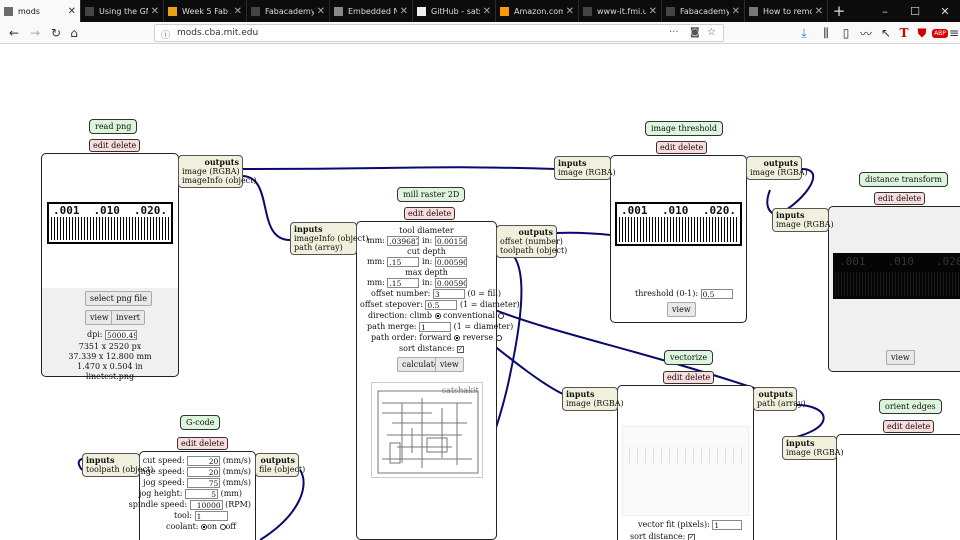 The height and width of the screenshot is (540, 960). Describe the element at coordinates (430, 213) in the screenshot. I see `edit-delete-mill-raster: edit delete` at that location.